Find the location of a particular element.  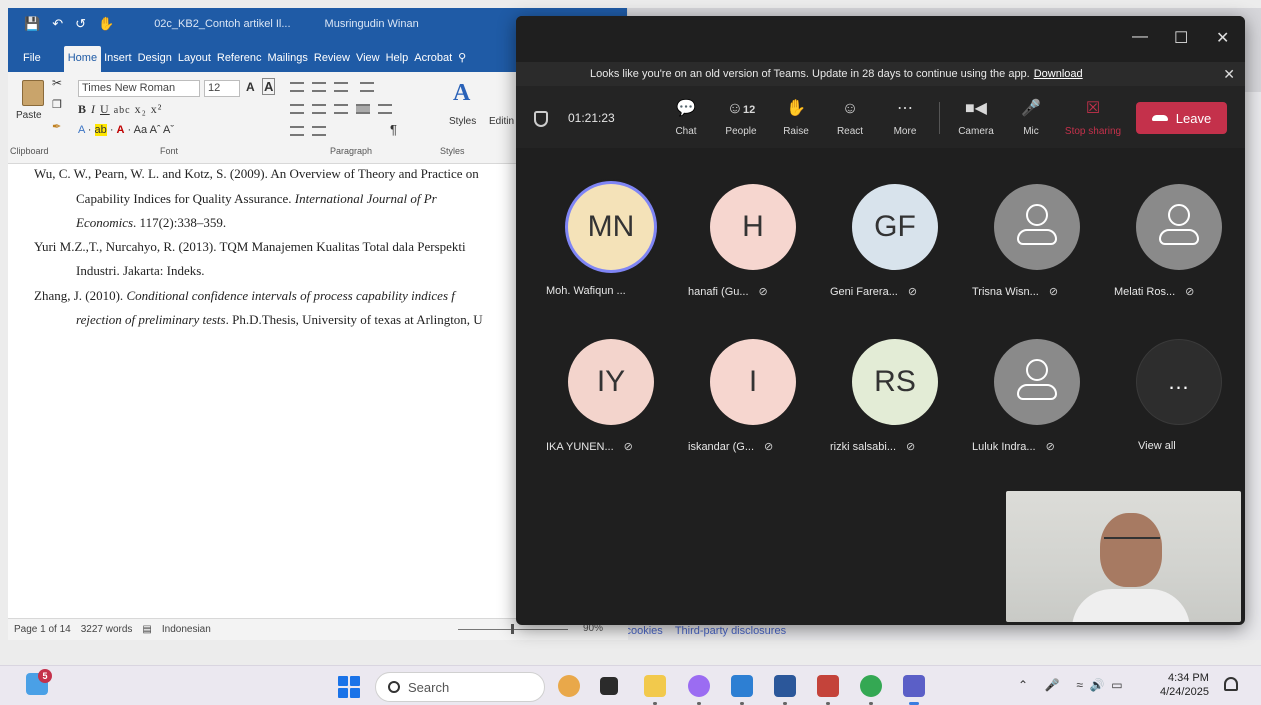

close-icon: ✕ is located at coordinates (1222, 38).